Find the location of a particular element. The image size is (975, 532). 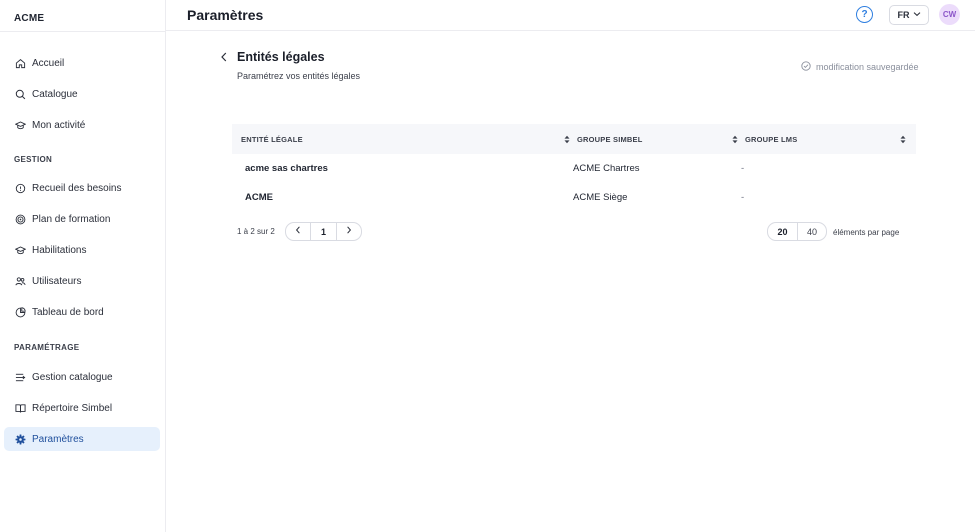

sidebar-item-tableau-de-bord: Tableau de bord is located at coordinates (82, 312).